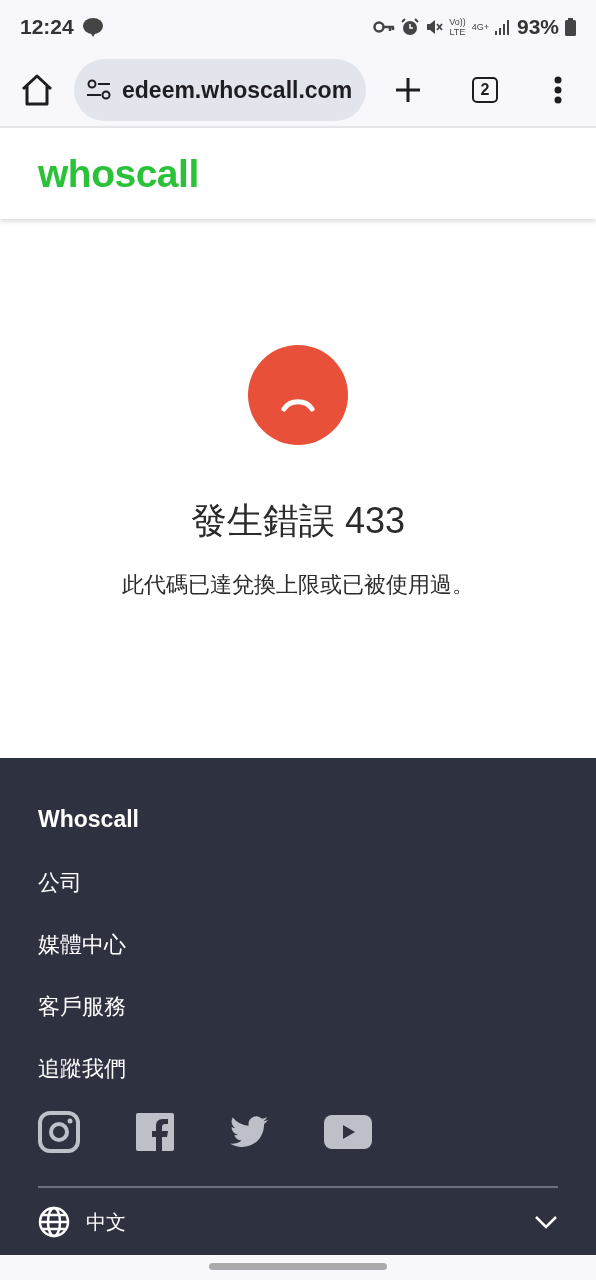 Image resolution: width=596 pixels, height=1280 pixels. Describe the element at coordinates (89, 820) in the screenshot. I see `footer-heading: Whoscall` at that location.